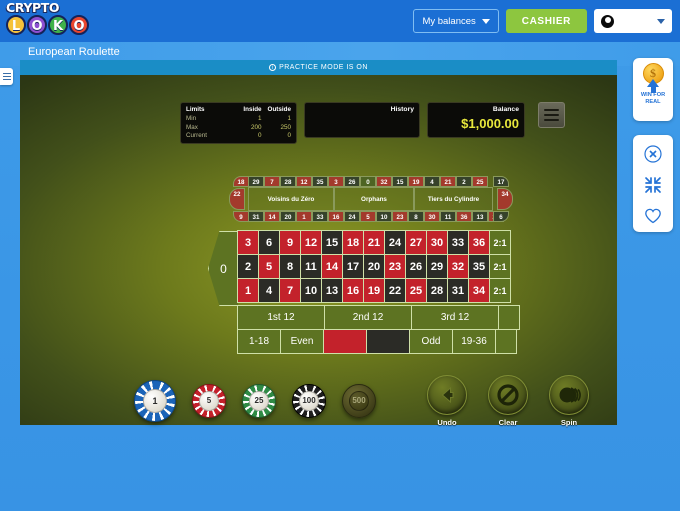 The width and height of the screenshot is (680, 511). I want to click on racetrack-number-13: 13, so click(480, 216).